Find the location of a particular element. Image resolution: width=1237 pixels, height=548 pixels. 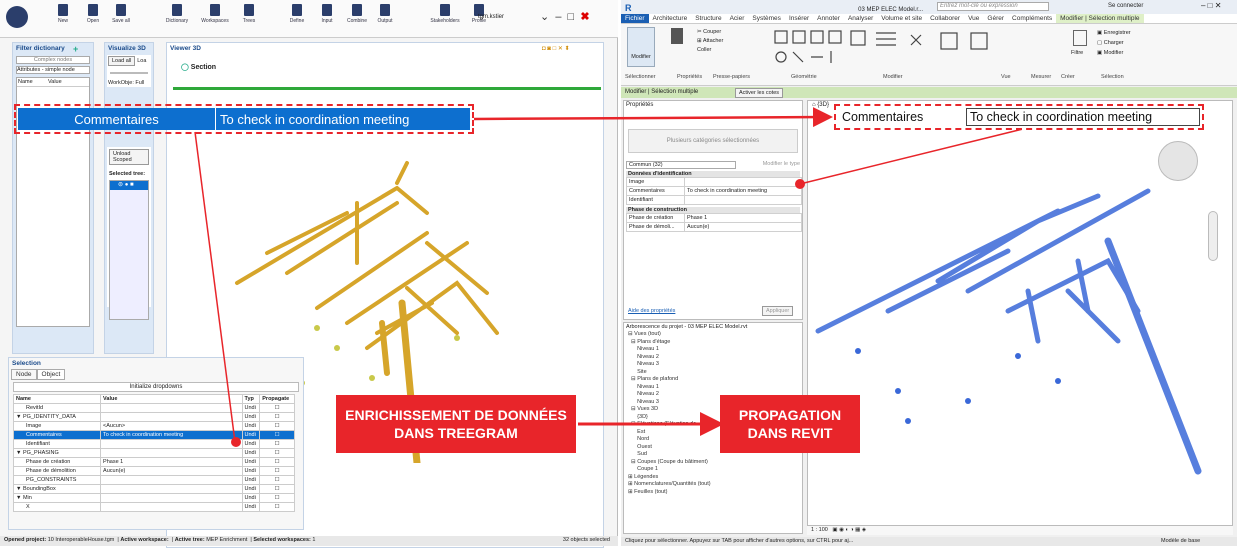

table-row: ▼ BoundingBox Undi ☐ is located at coordinates (153, 489).